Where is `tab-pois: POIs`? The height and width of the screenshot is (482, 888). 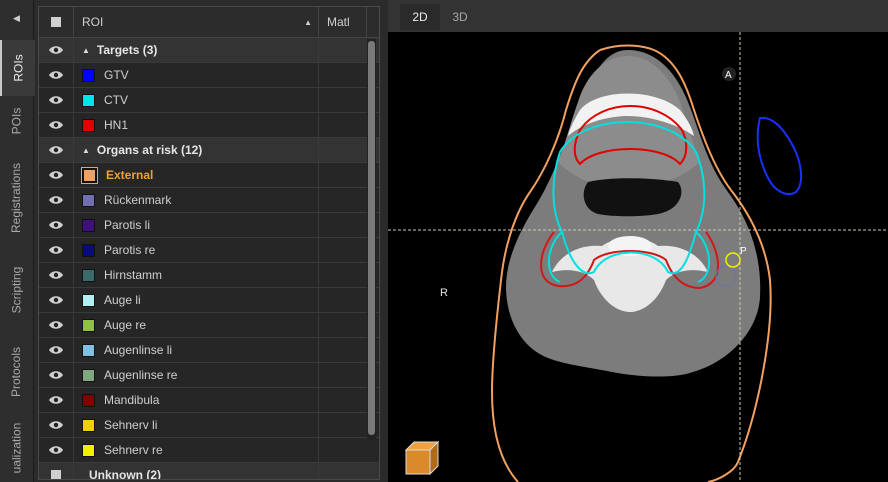 tab-pois: POIs is located at coordinates (16, 121).